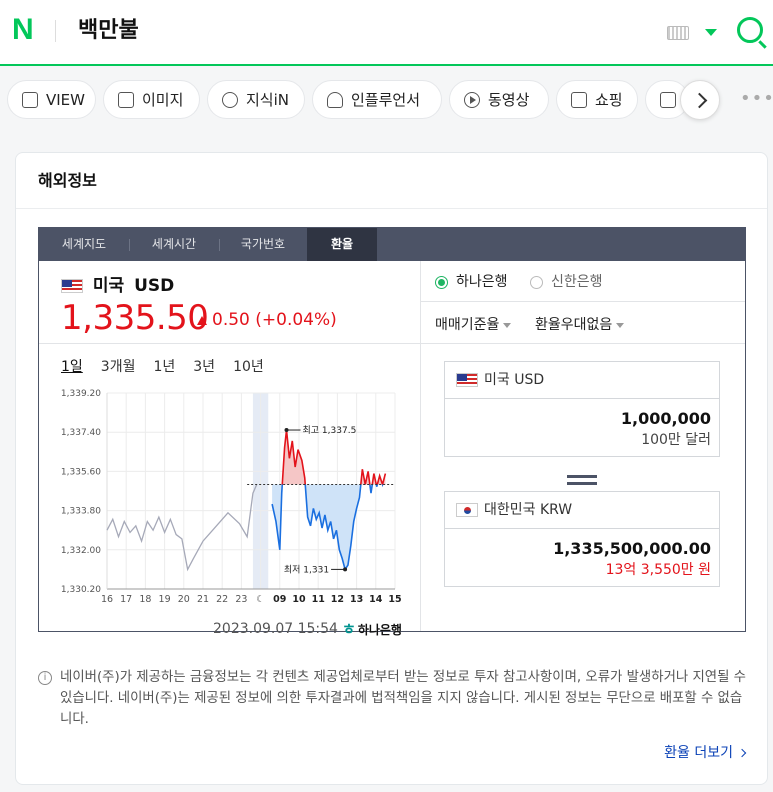 This screenshot has height=792, width=773. I want to click on tab-shopping: 쇼핑, so click(597, 99).